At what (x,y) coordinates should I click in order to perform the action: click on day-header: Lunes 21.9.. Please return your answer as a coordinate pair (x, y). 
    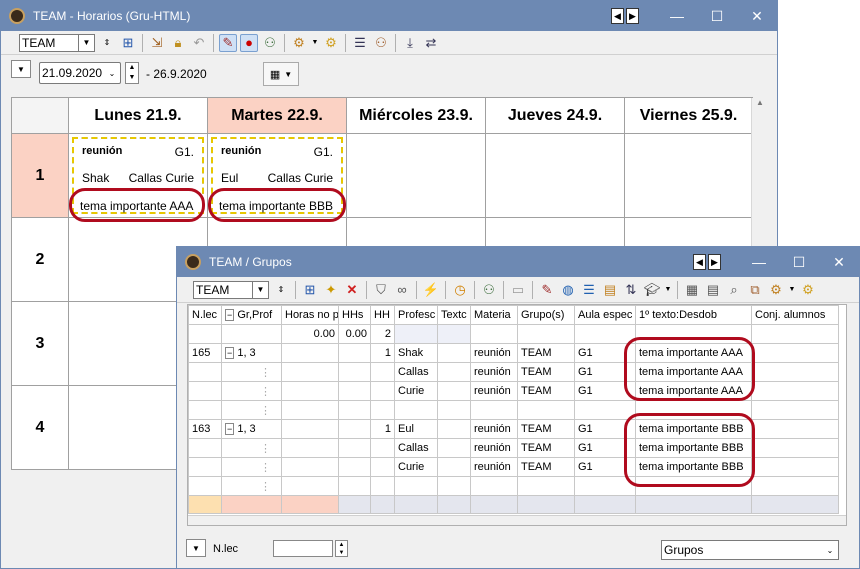
    Looking at the image, I should click on (138, 115).